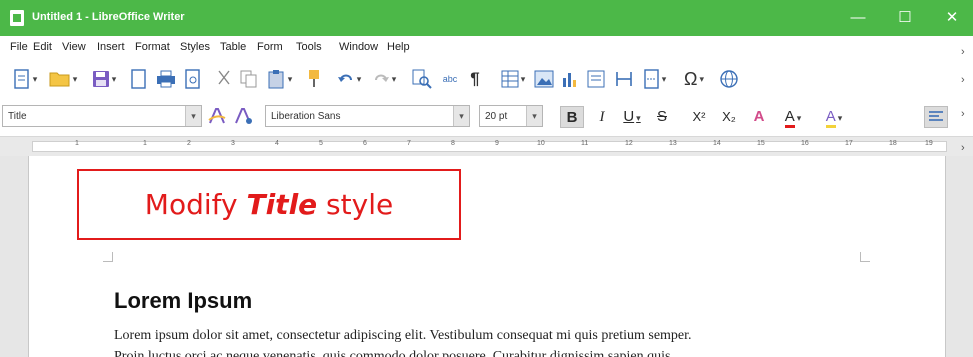 The image size is (973, 357). What do you see at coordinates (513, 79) in the screenshot?
I see `insert-table-icon: ▾` at bounding box center [513, 79].